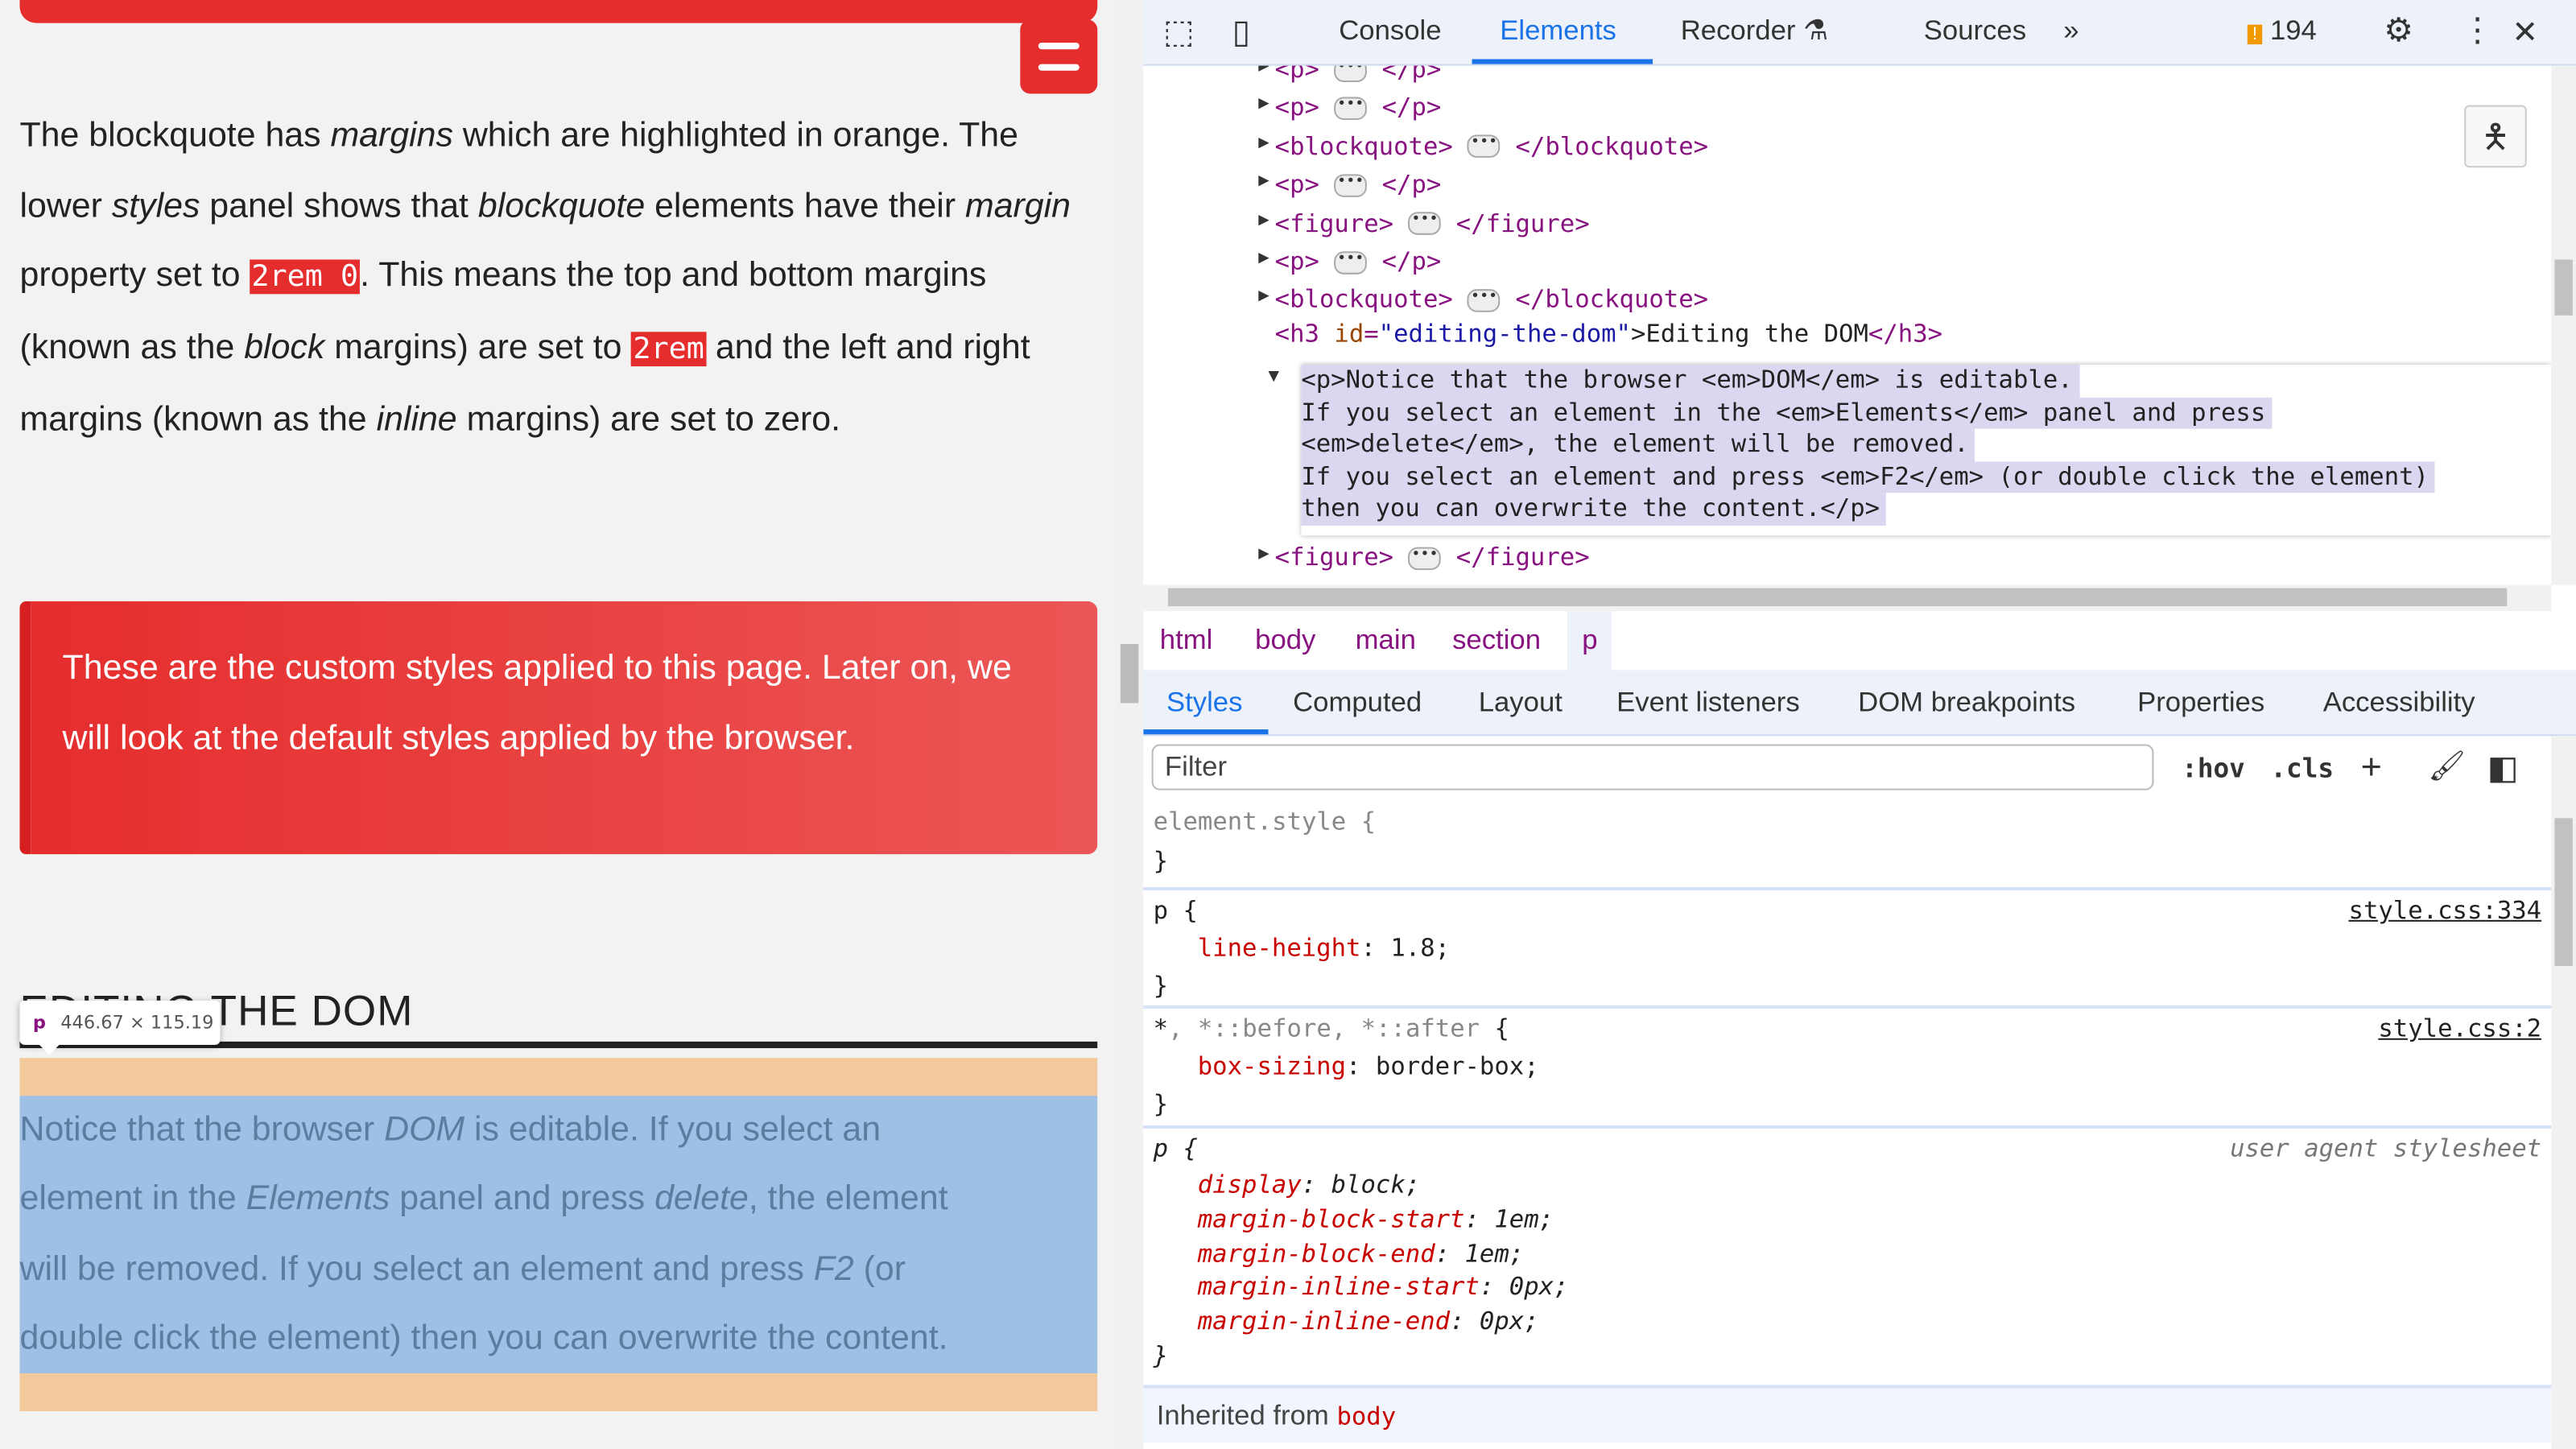 The width and height of the screenshot is (2576, 1449). I want to click on styles-filter-input: Filter, so click(1652, 767).